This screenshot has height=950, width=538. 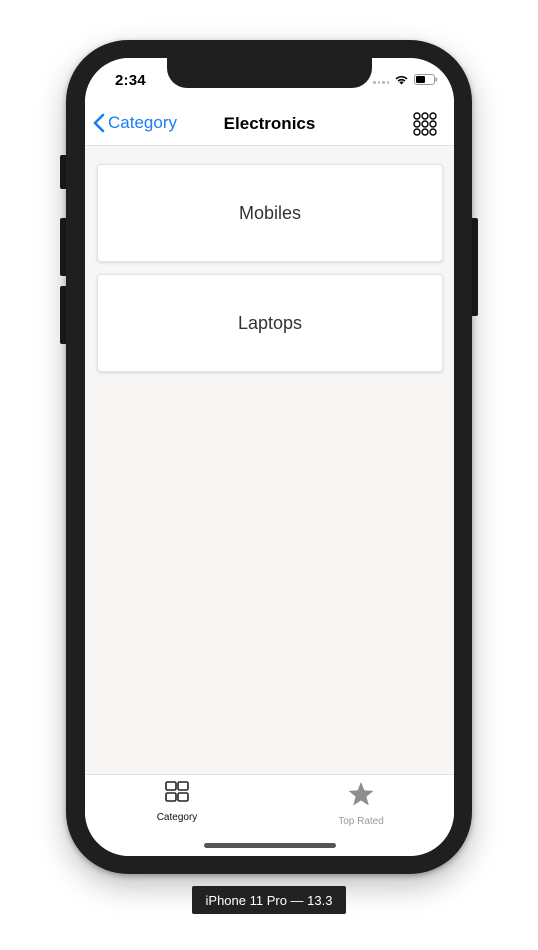 I want to click on grid-menu-button, so click(x=425, y=124).